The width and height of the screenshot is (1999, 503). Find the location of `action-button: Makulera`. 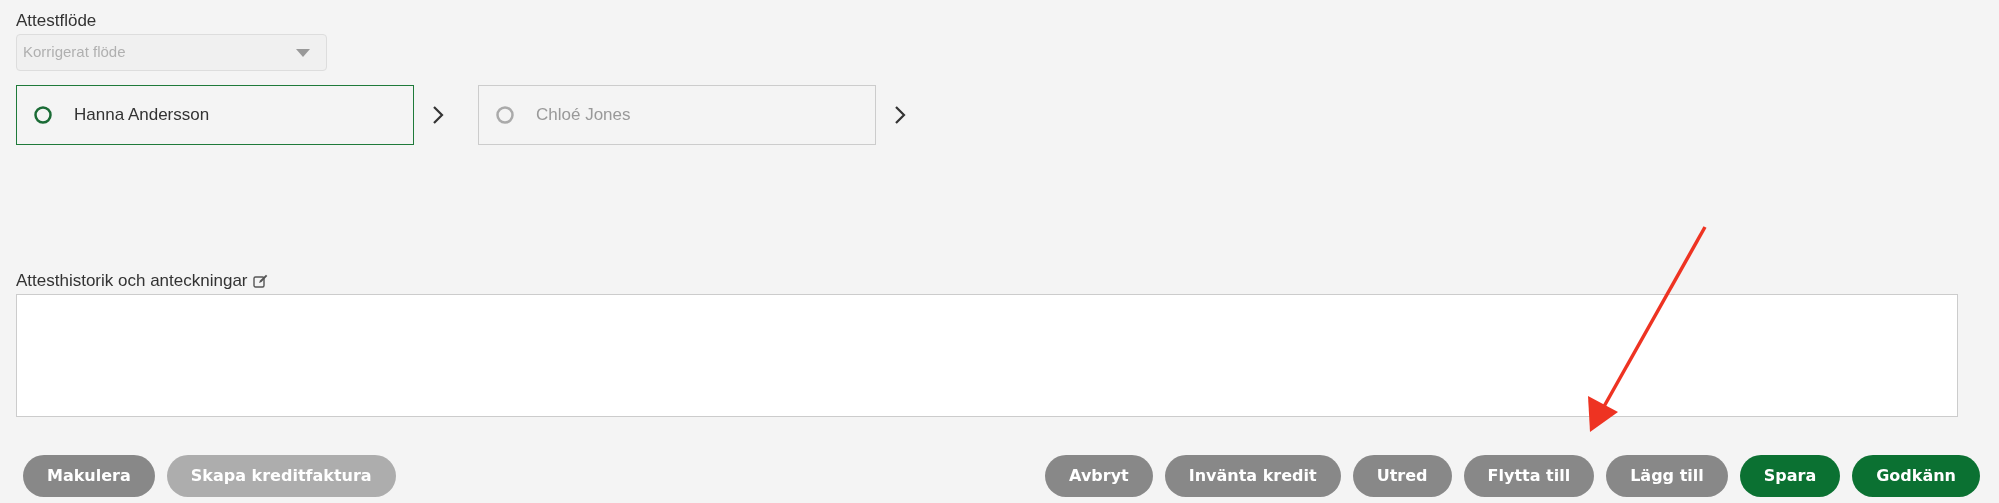

action-button: Makulera is located at coordinates (89, 476).